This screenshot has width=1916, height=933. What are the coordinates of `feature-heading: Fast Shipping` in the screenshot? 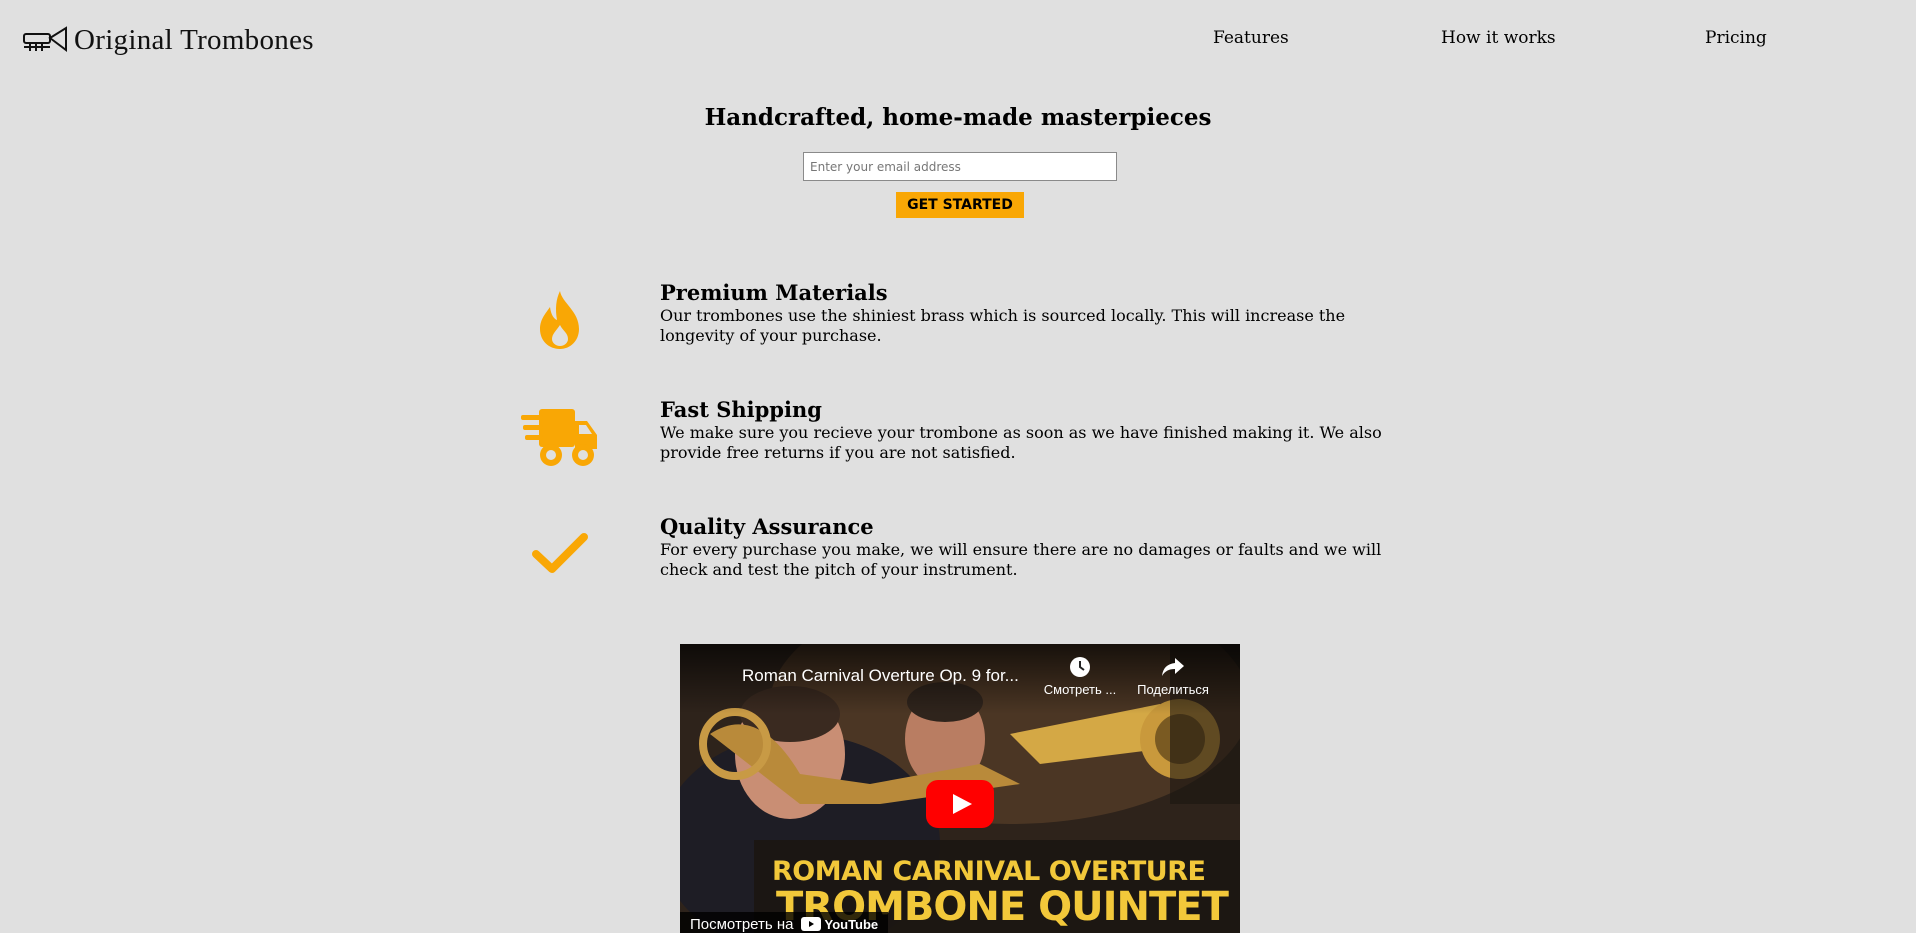 It's located at (741, 409).